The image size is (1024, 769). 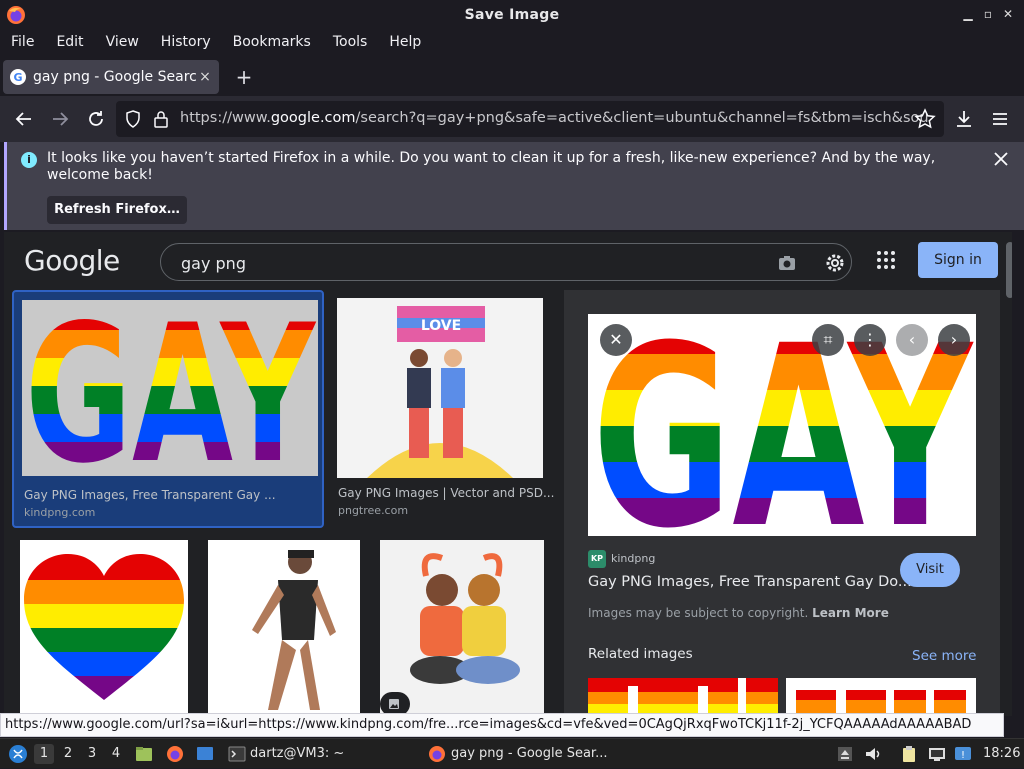 I want to click on menu-view: View, so click(x=122, y=42).